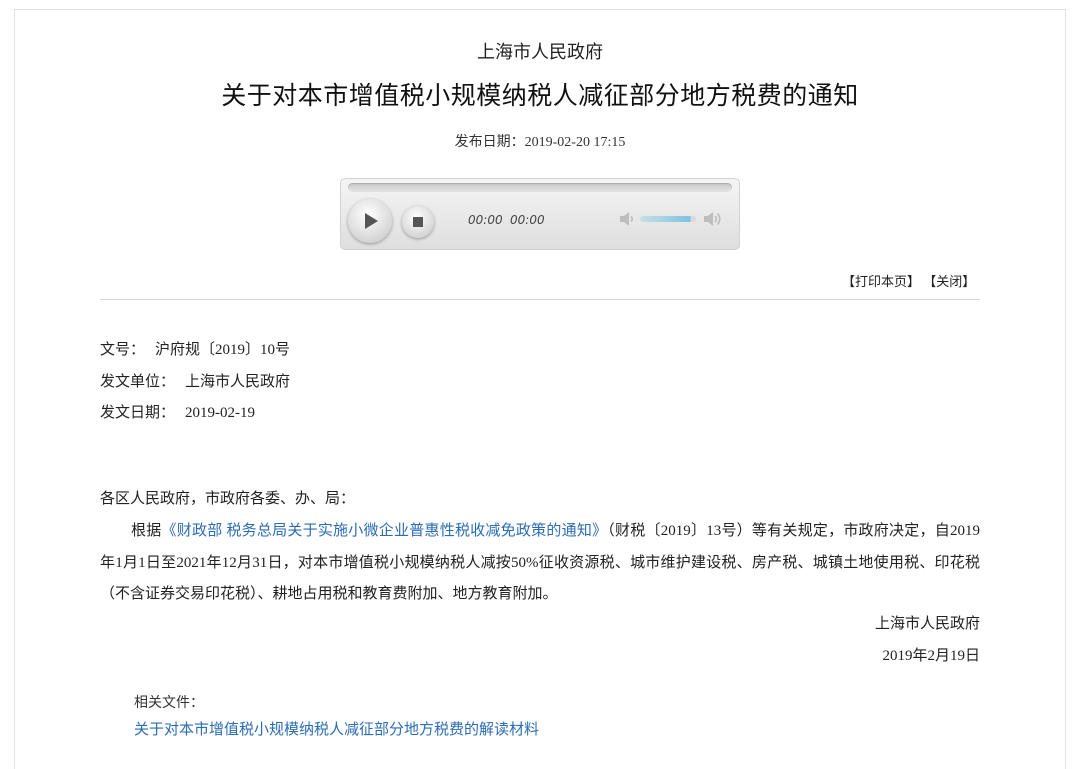 This screenshot has width=1080, height=769. I want to click on print-page-link: 【打印本页】, so click(881, 281).